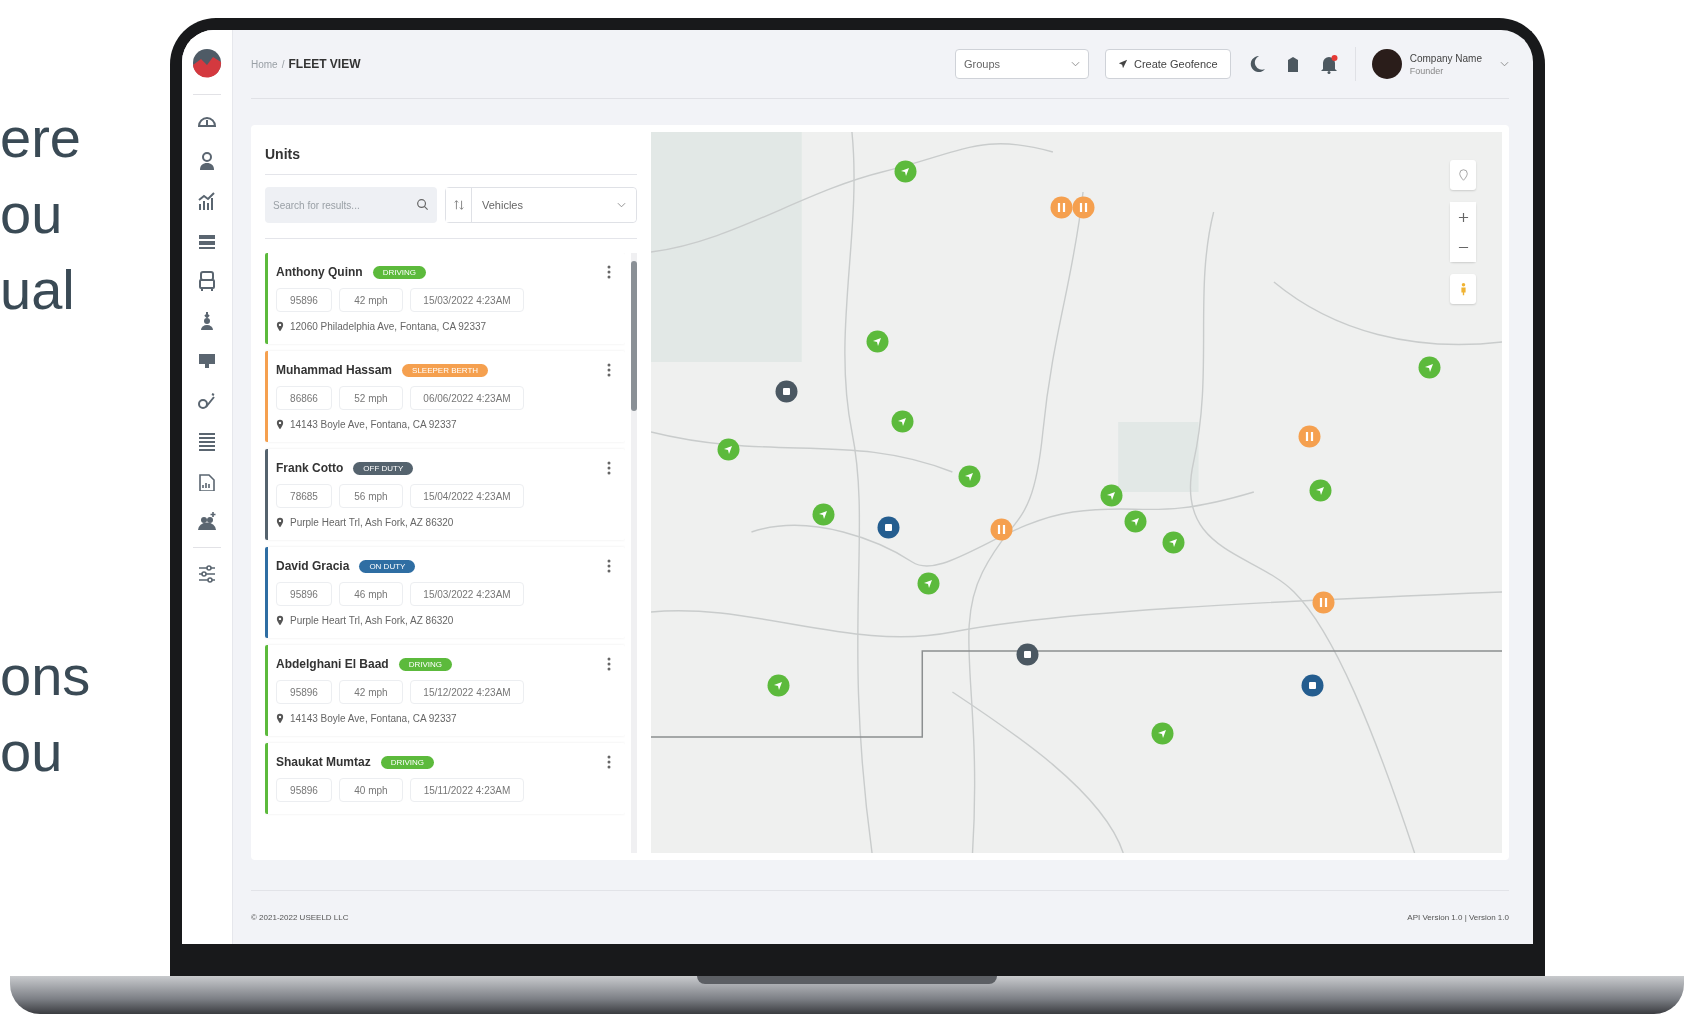 The width and height of the screenshot is (1684, 1014). I want to click on status-badge: OFF DUTY, so click(383, 468).